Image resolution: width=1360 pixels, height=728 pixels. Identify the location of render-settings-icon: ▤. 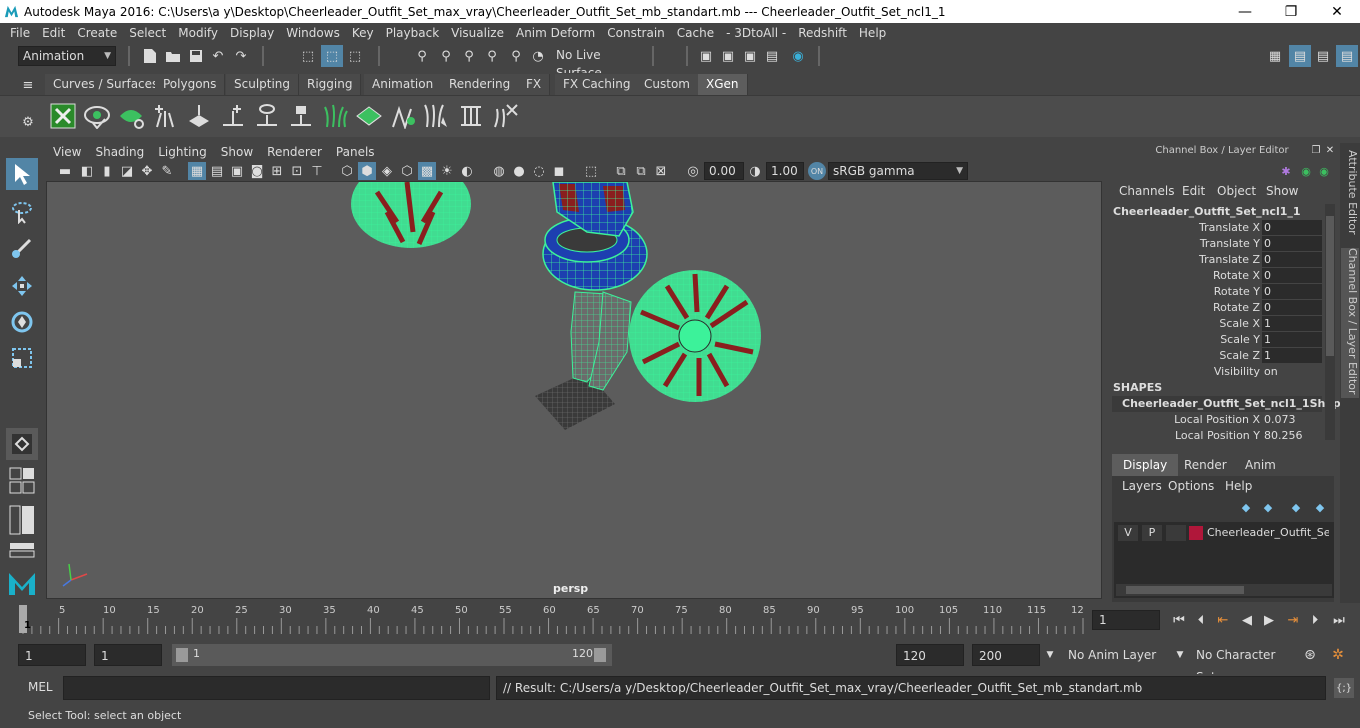
(772, 56).